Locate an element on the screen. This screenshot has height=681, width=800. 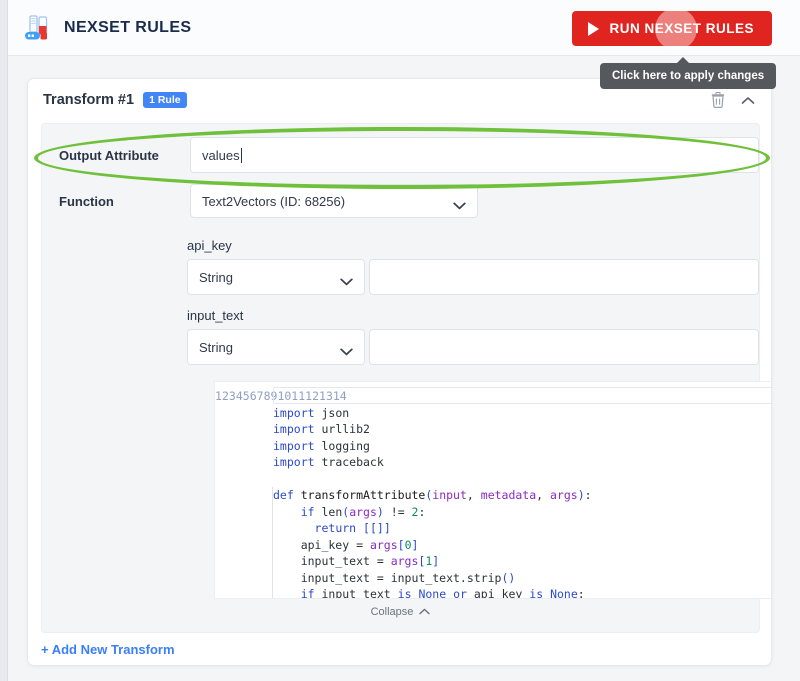
apply-changes-tooltip: Click here to apply changes is located at coordinates (688, 73).